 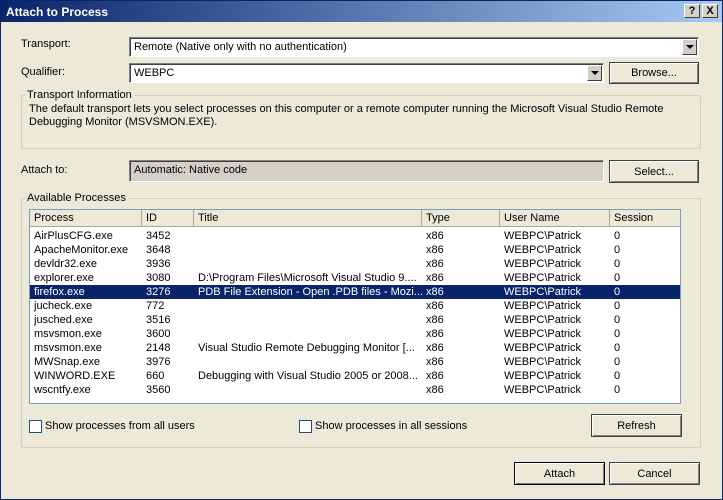 I want to click on cell-process: msvsmon.exe, so click(x=68, y=348).